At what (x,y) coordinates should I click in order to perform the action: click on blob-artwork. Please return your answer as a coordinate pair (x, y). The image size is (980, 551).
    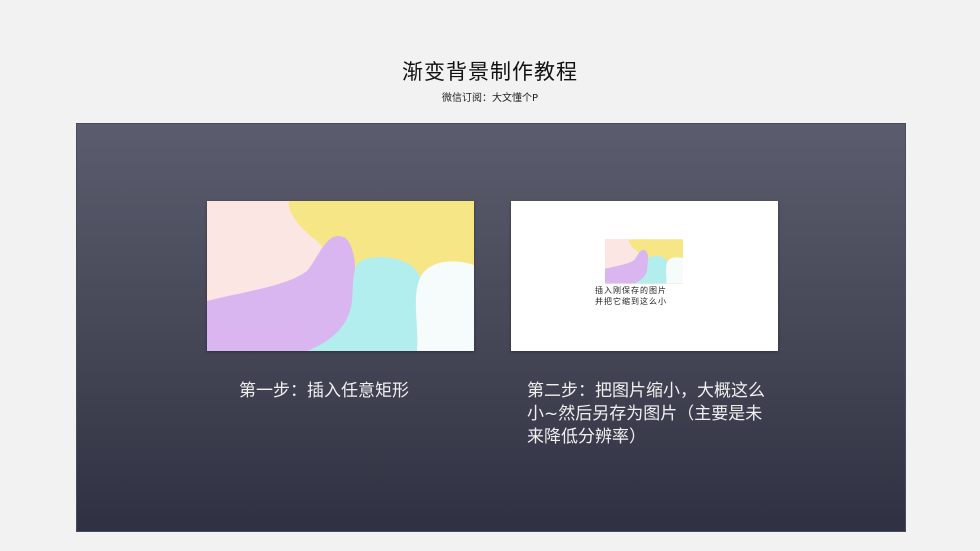
    Looking at the image, I should click on (340, 276).